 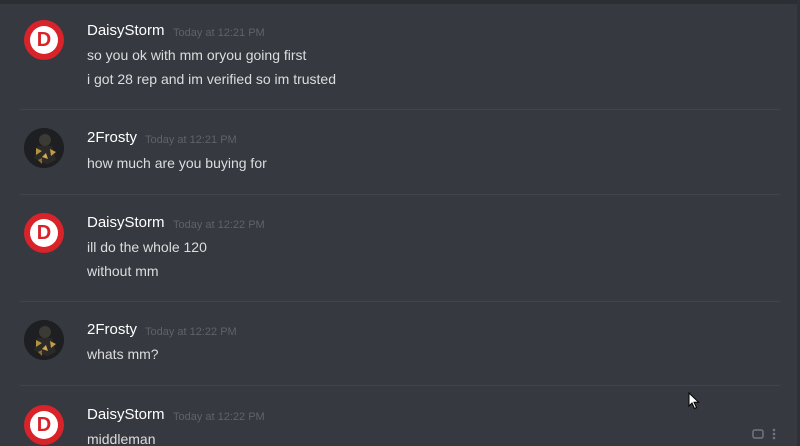 What do you see at coordinates (147, 247) in the screenshot?
I see `message-text: ill do the whole 120` at bounding box center [147, 247].